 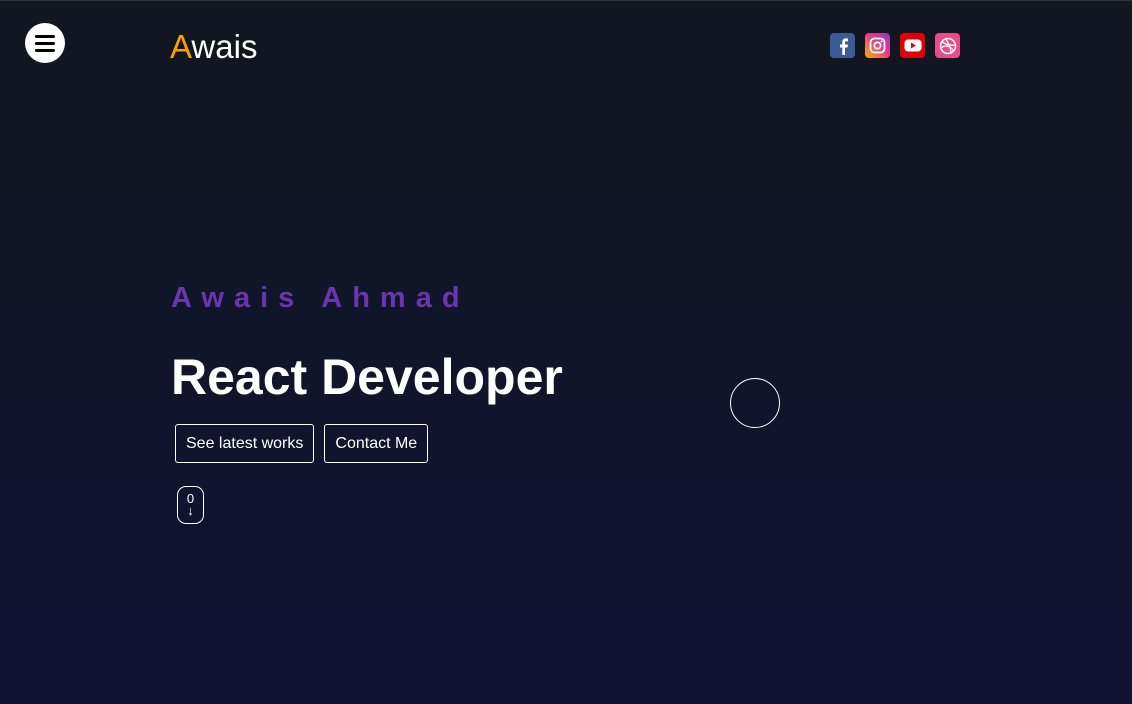 I want to click on facebook-link, so click(x=842, y=45).